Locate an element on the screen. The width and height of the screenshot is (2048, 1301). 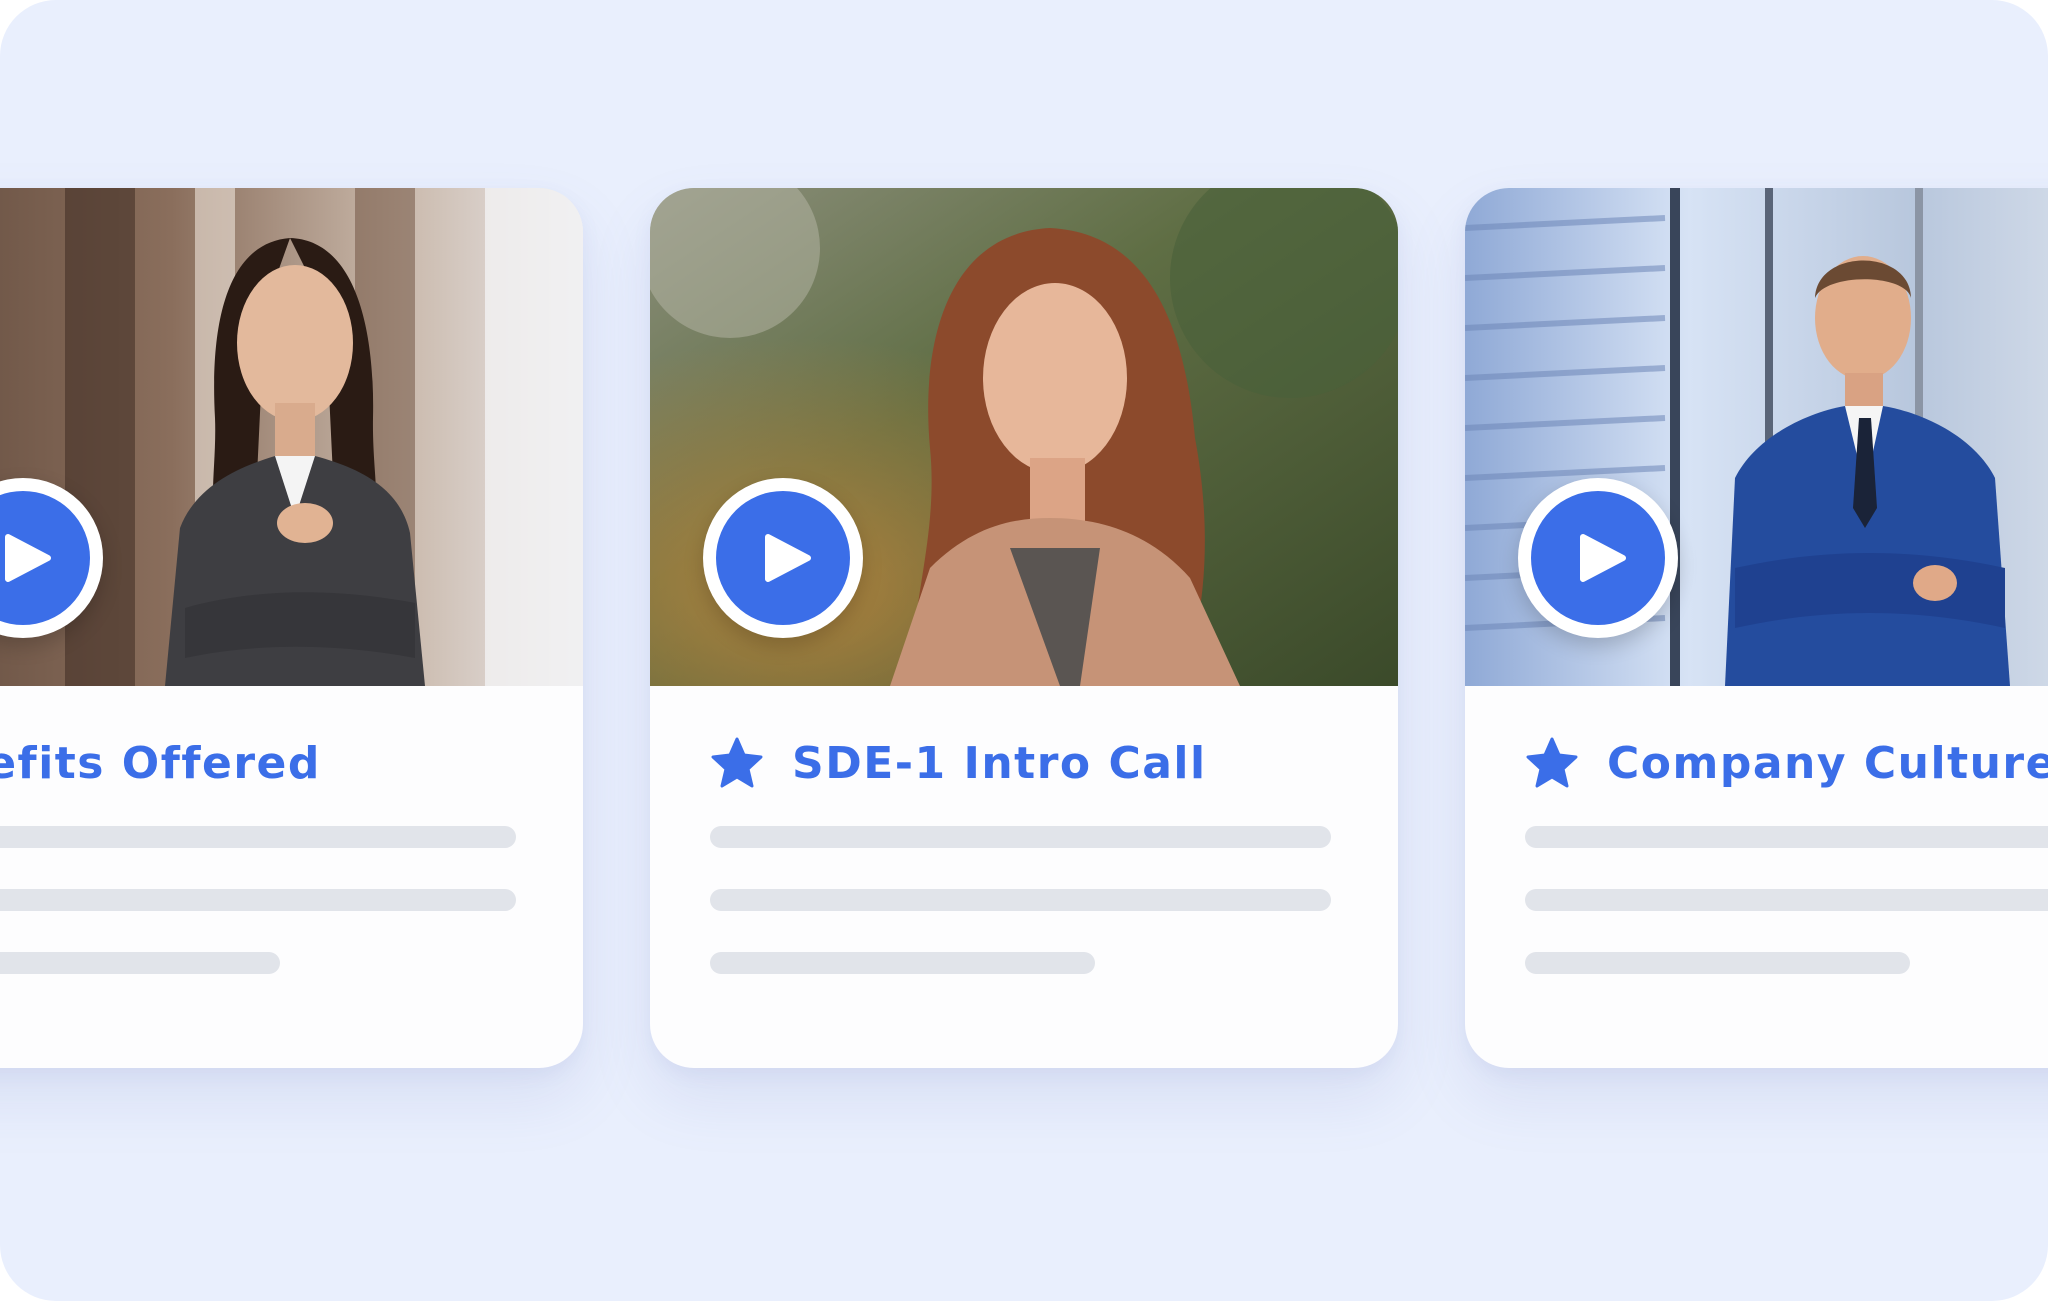
card-title-row: Benefits Offered is located at coordinates (160, 763).